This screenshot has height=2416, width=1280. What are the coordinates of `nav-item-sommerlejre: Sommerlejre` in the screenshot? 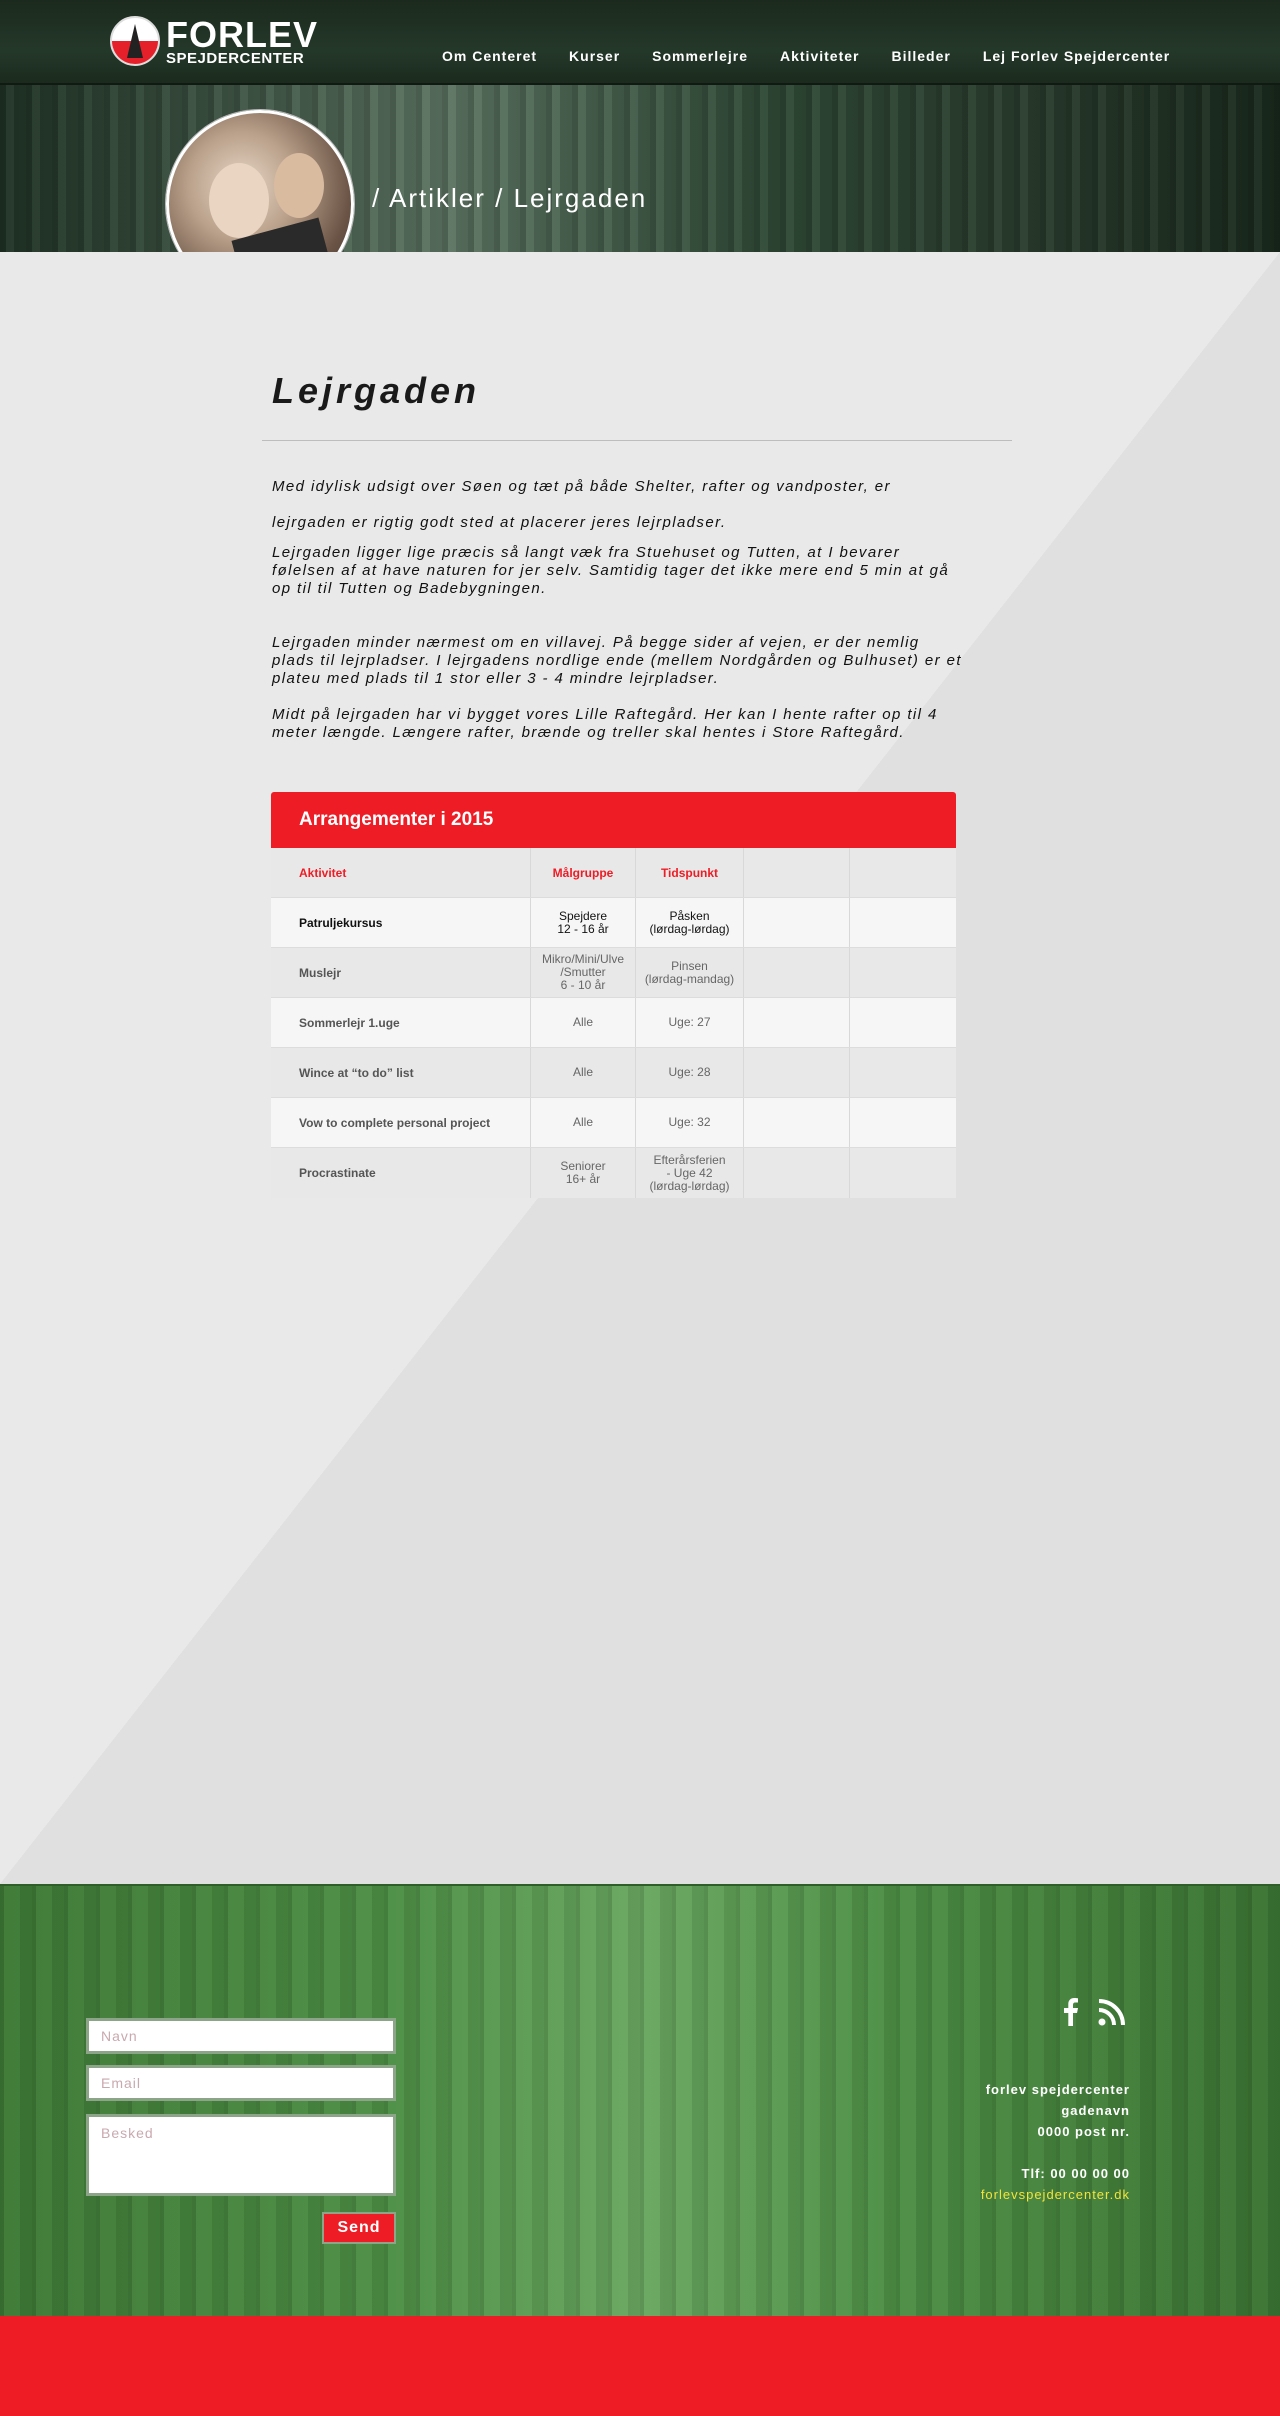 It's located at (700, 56).